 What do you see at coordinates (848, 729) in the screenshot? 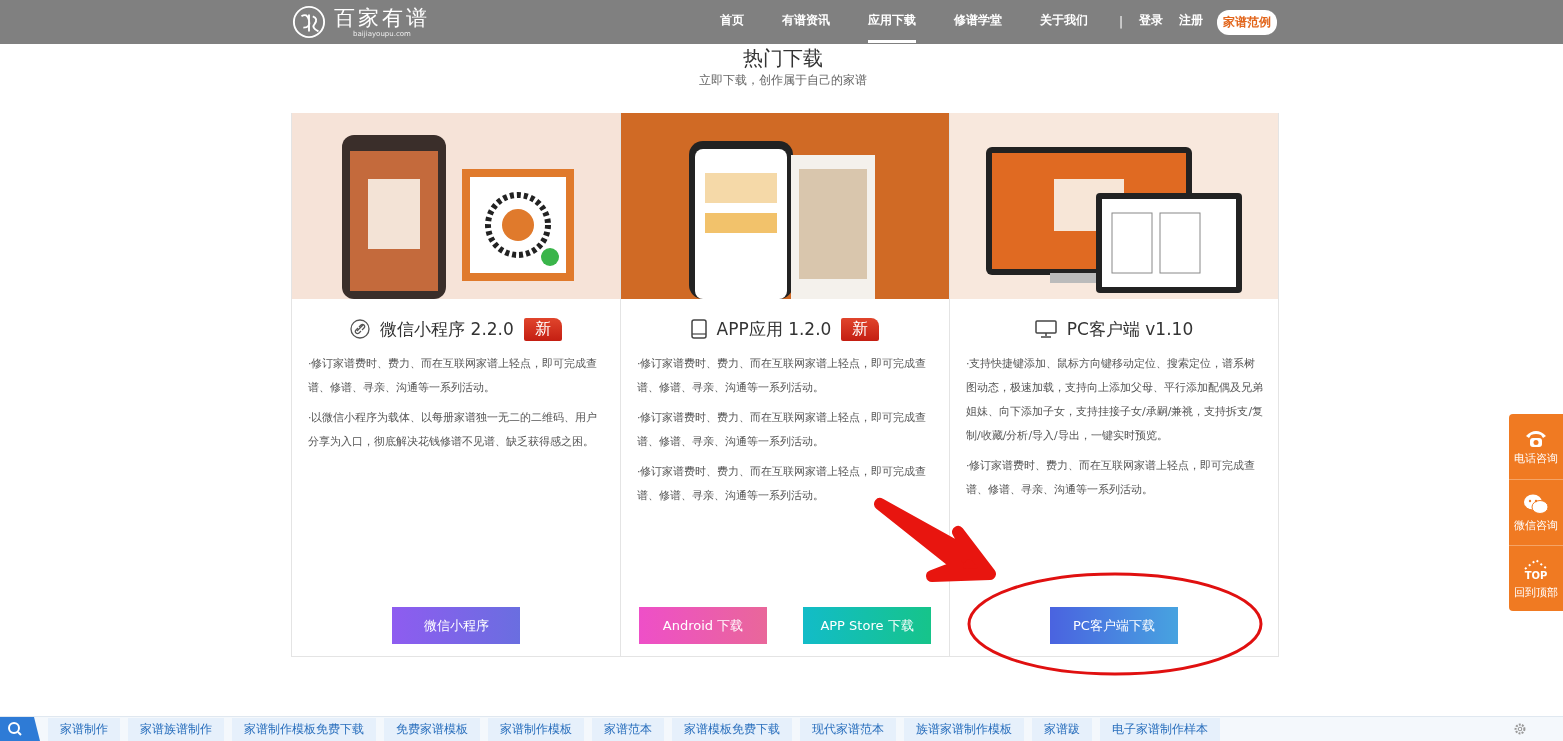
I see `keyword-tag: 现代家谱范本` at bounding box center [848, 729].